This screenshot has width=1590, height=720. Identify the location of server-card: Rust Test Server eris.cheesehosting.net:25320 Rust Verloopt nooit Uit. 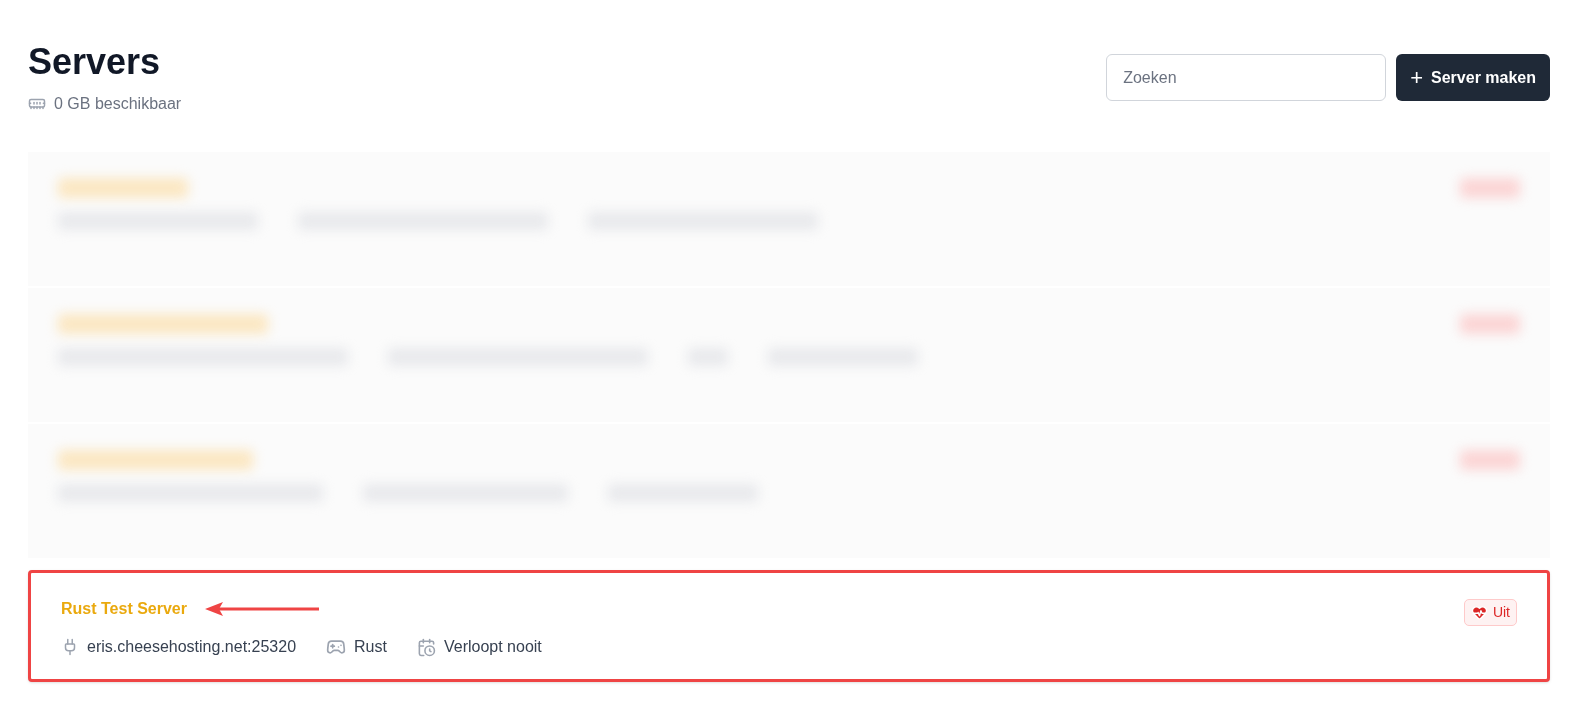
(789, 626).